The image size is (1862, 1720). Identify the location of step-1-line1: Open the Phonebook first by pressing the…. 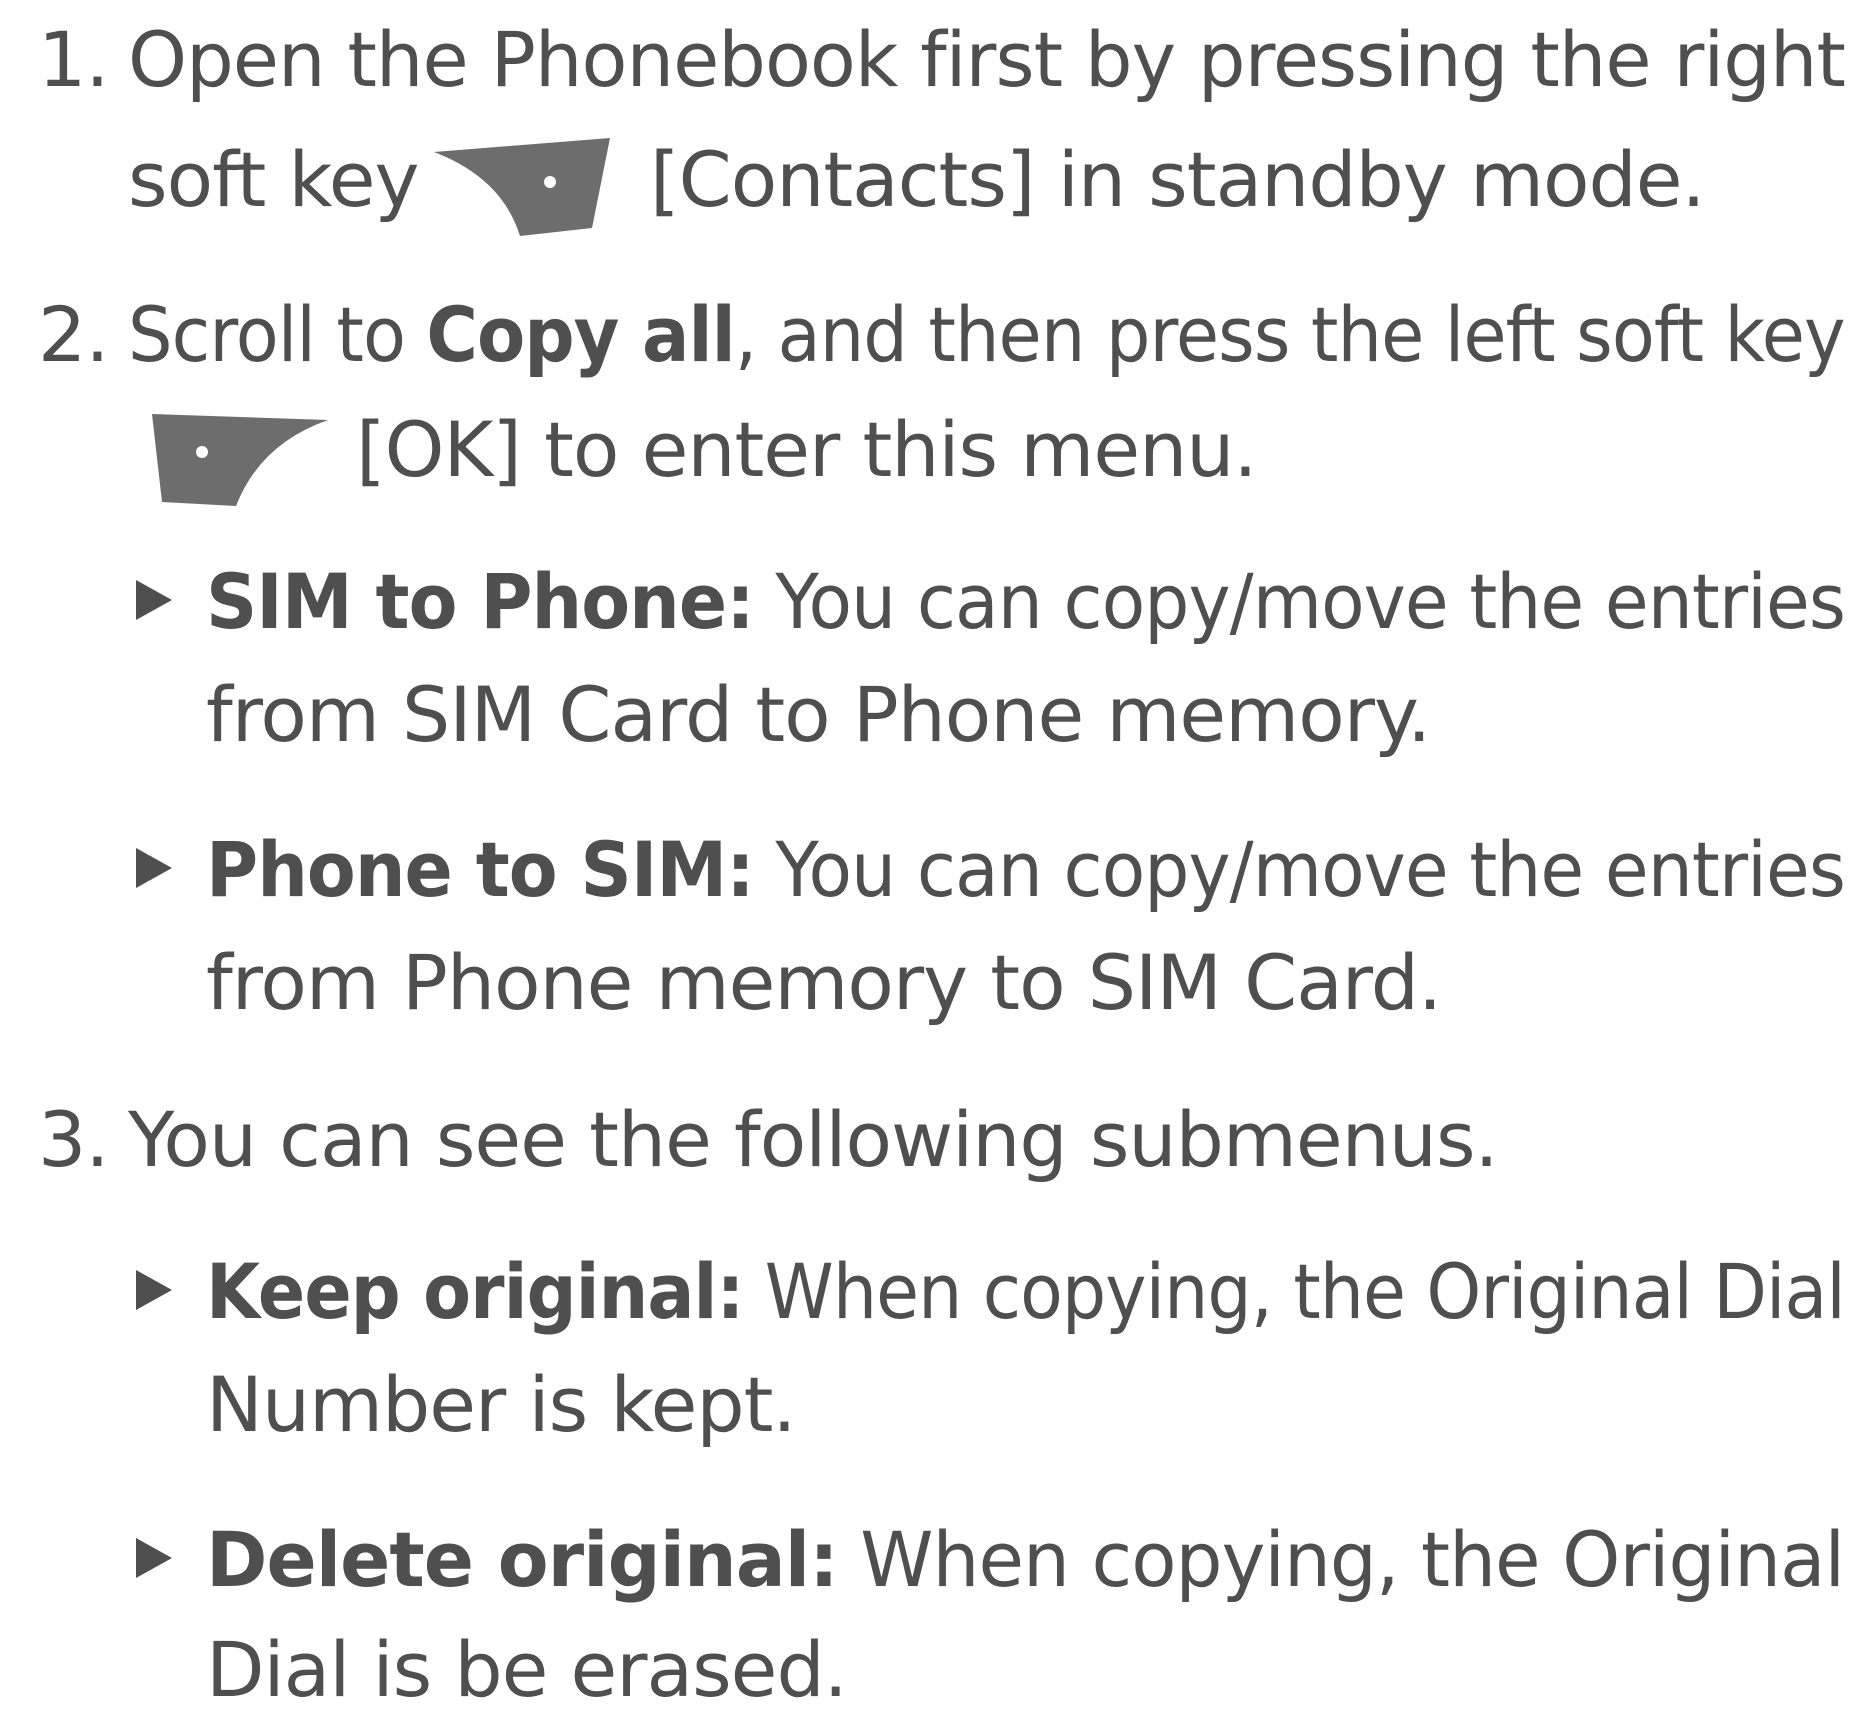
(987, 59).